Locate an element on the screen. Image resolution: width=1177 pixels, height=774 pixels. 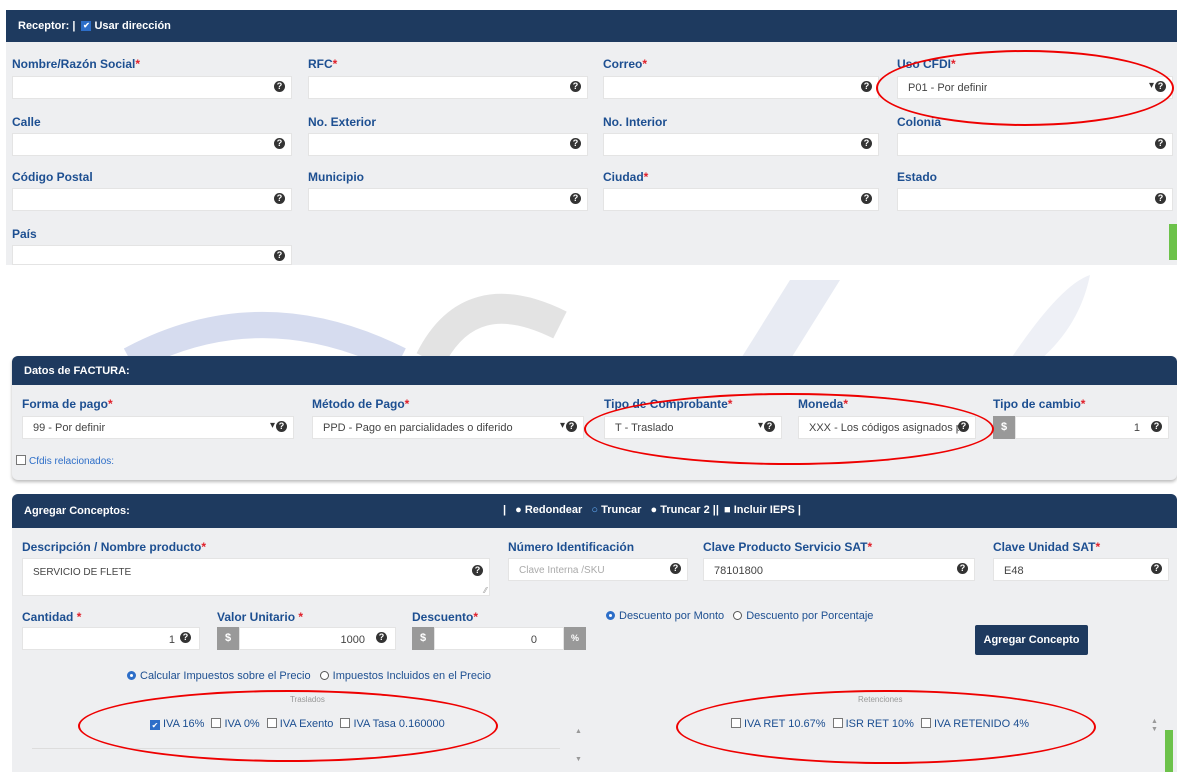
cfdis-label: Cfdis relacionados: is located at coordinates (72, 461).